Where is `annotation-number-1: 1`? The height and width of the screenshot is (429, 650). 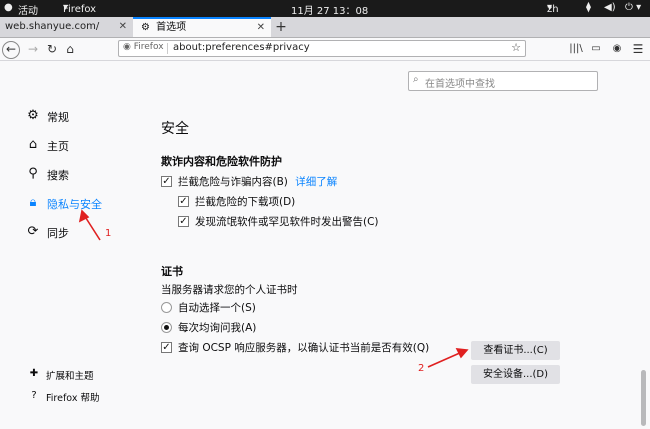 annotation-number-1: 1 is located at coordinates (108, 233).